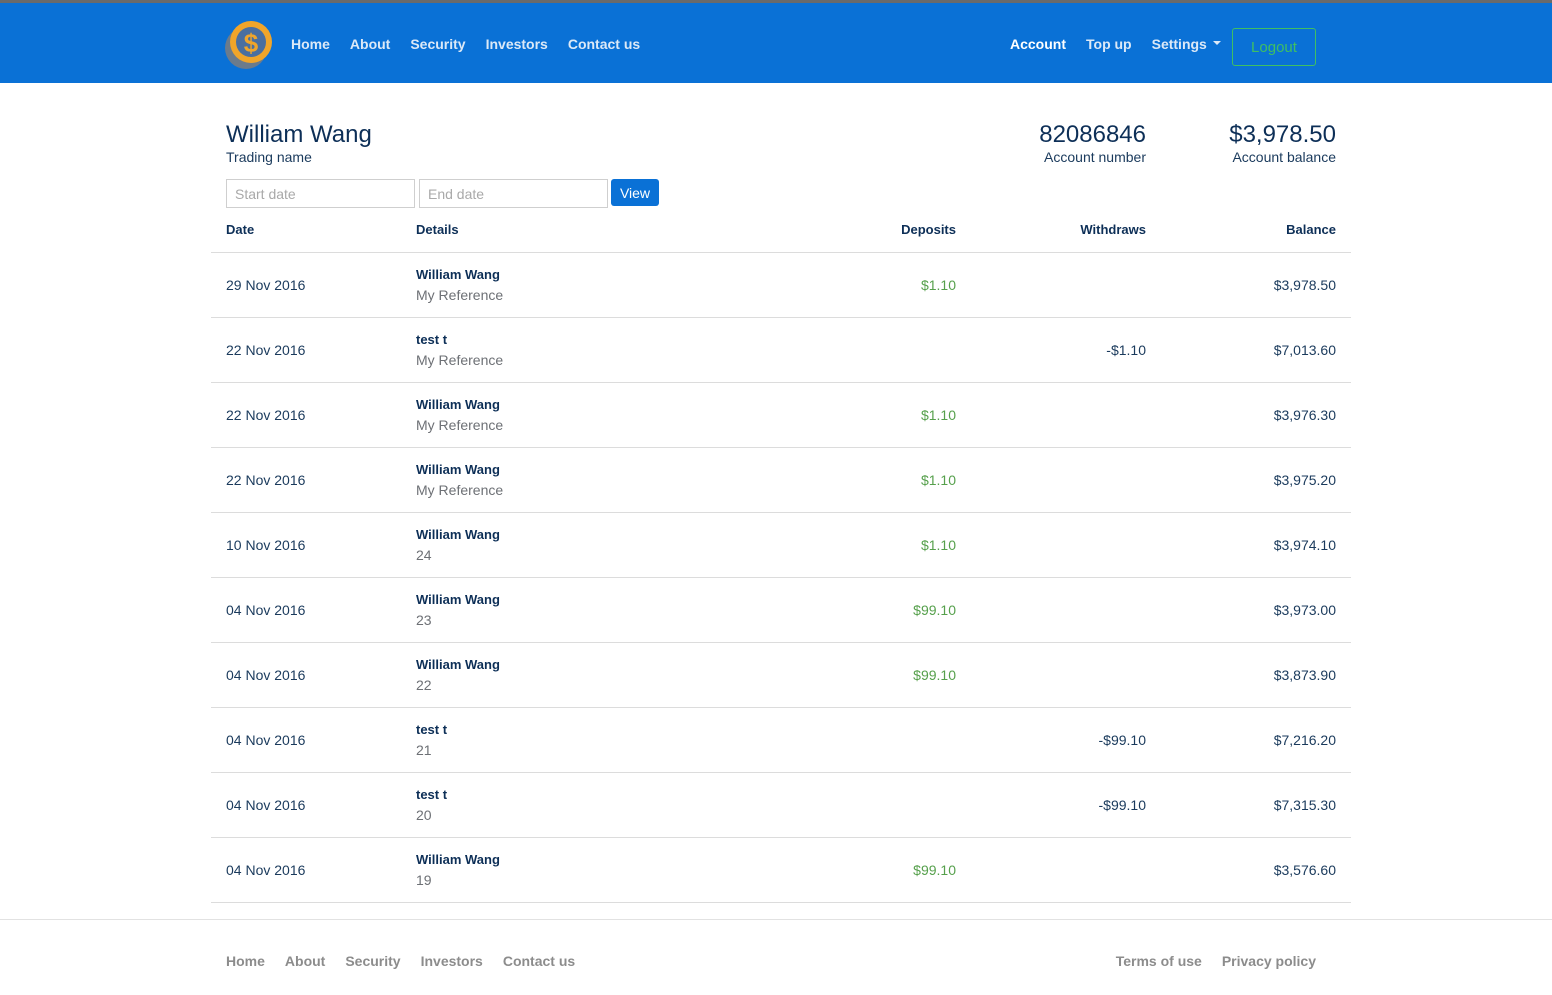 The image size is (1552, 995). Describe the element at coordinates (424, 750) in the screenshot. I see `row-reference: 21` at that location.